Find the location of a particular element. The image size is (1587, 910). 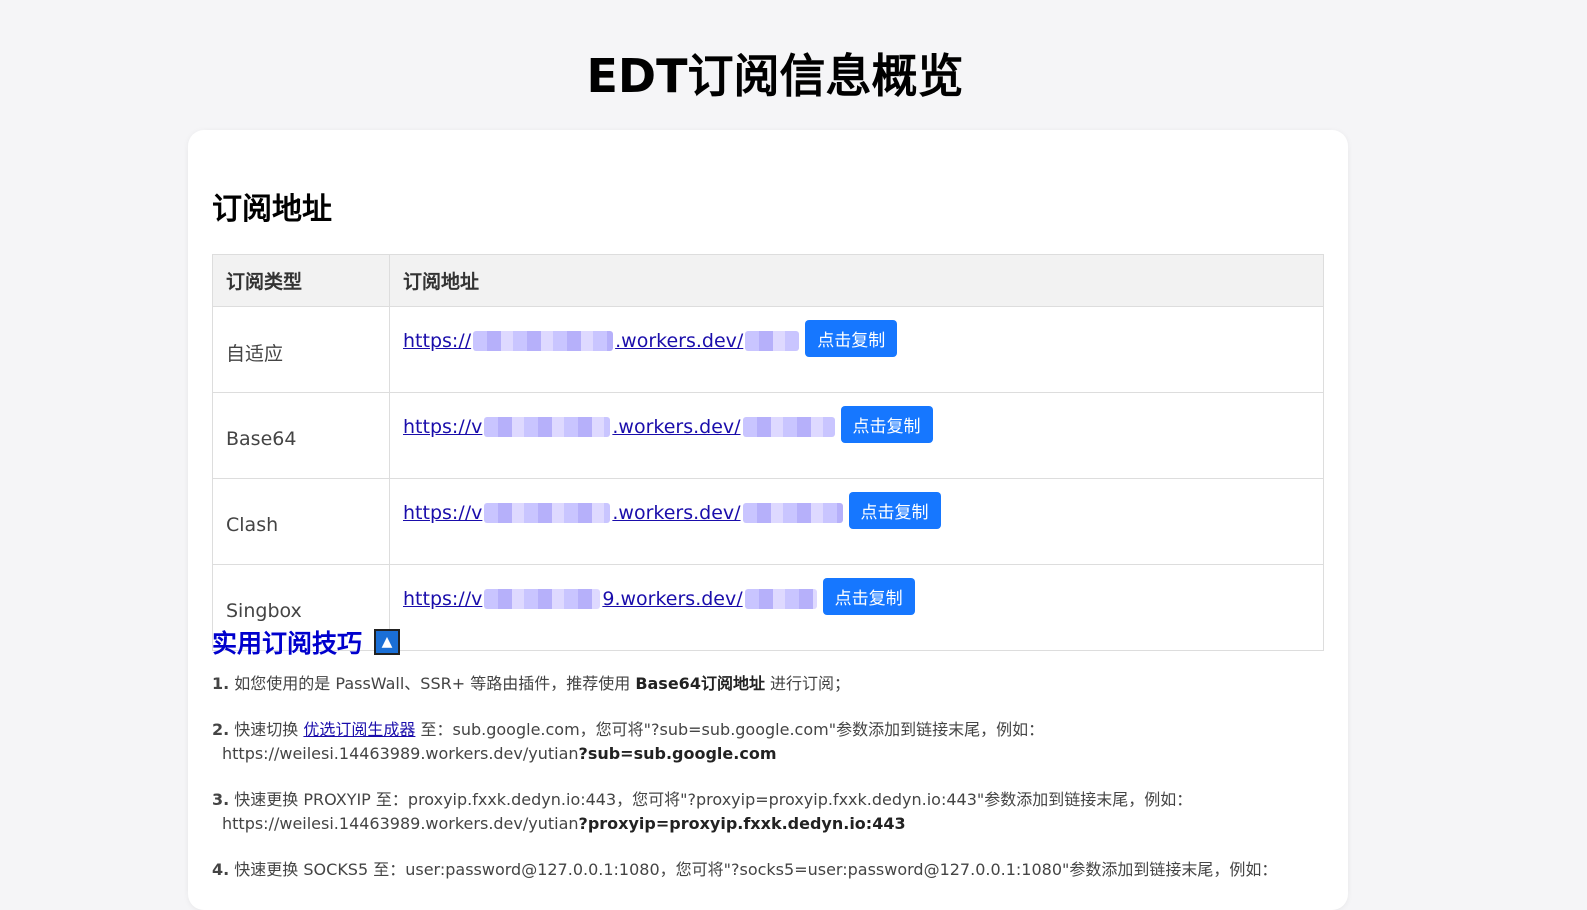

subscription-link: https://v 9.workers.dev/ is located at coordinates (611, 599).